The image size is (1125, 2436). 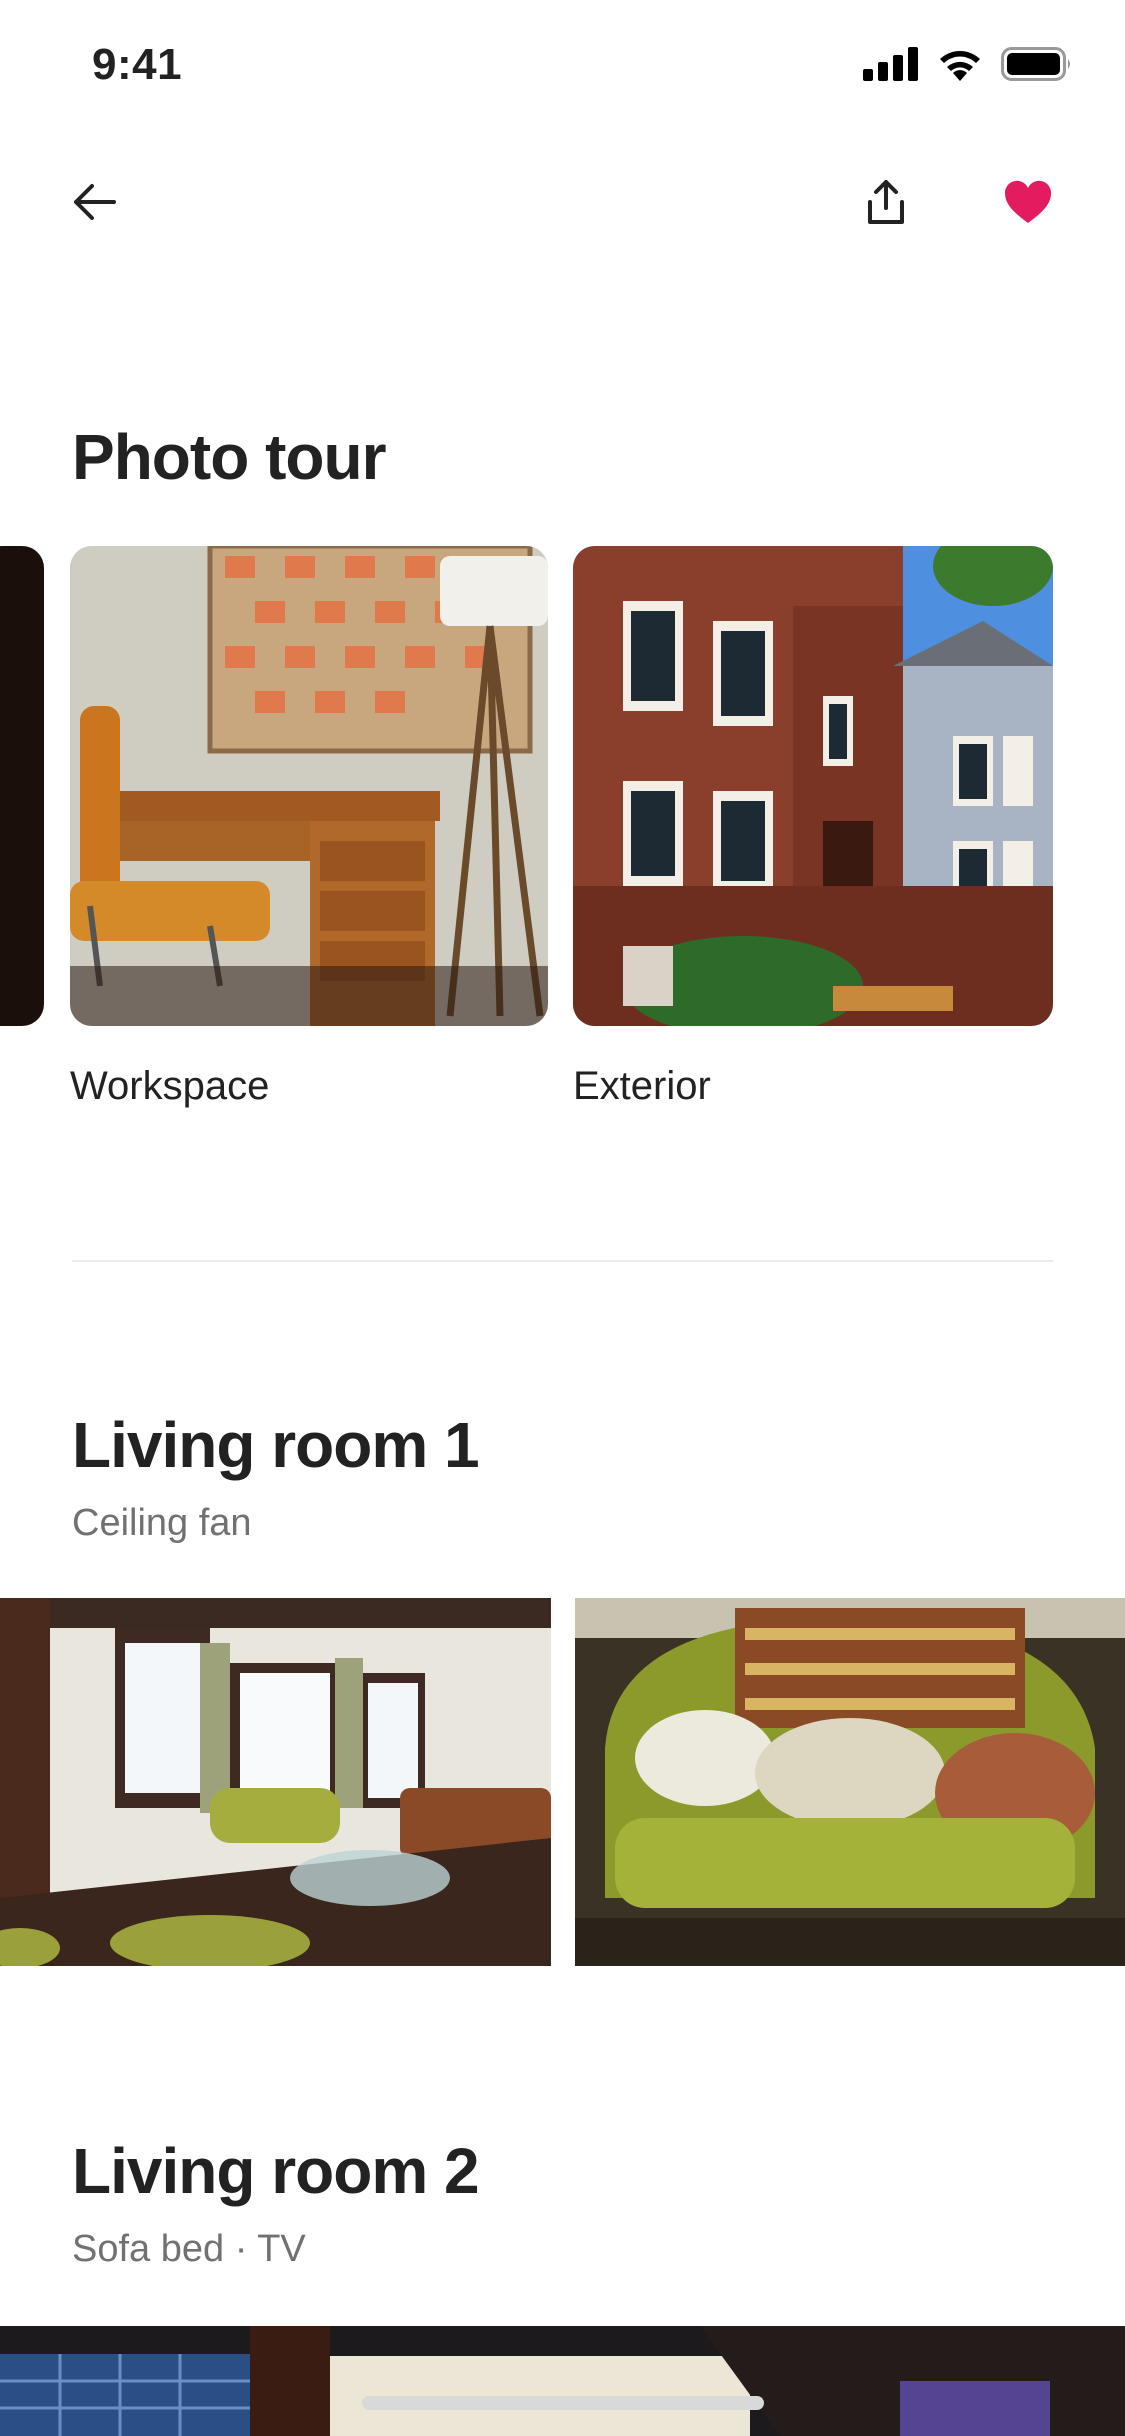 What do you see at coordinates (891, 66) in the screenshot?
I see `cellular-signal-icon` at bounding box center [891, 66].